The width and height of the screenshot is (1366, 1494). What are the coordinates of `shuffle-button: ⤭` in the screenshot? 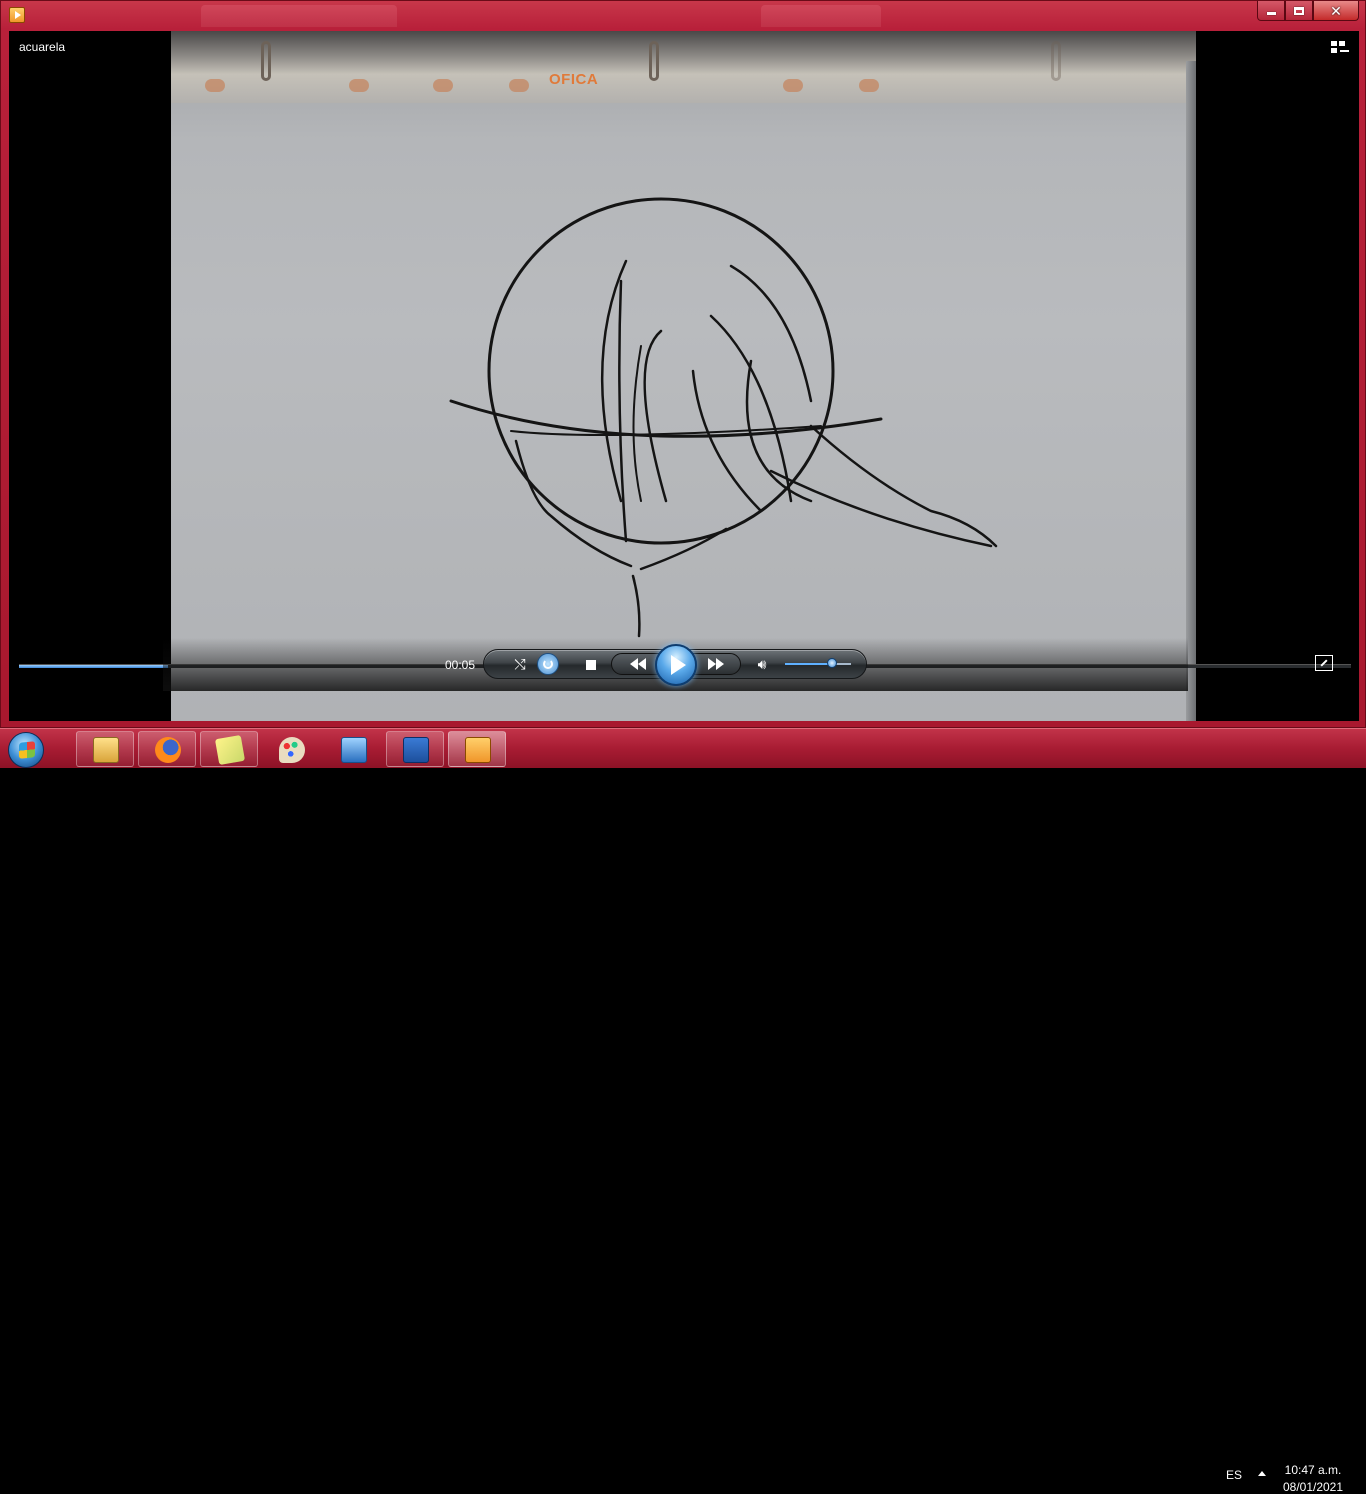 It's located at (520, 664).